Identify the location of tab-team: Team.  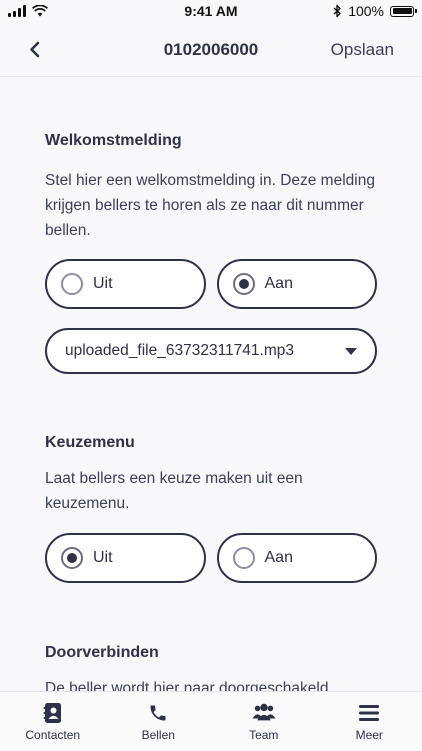
(264, 721).